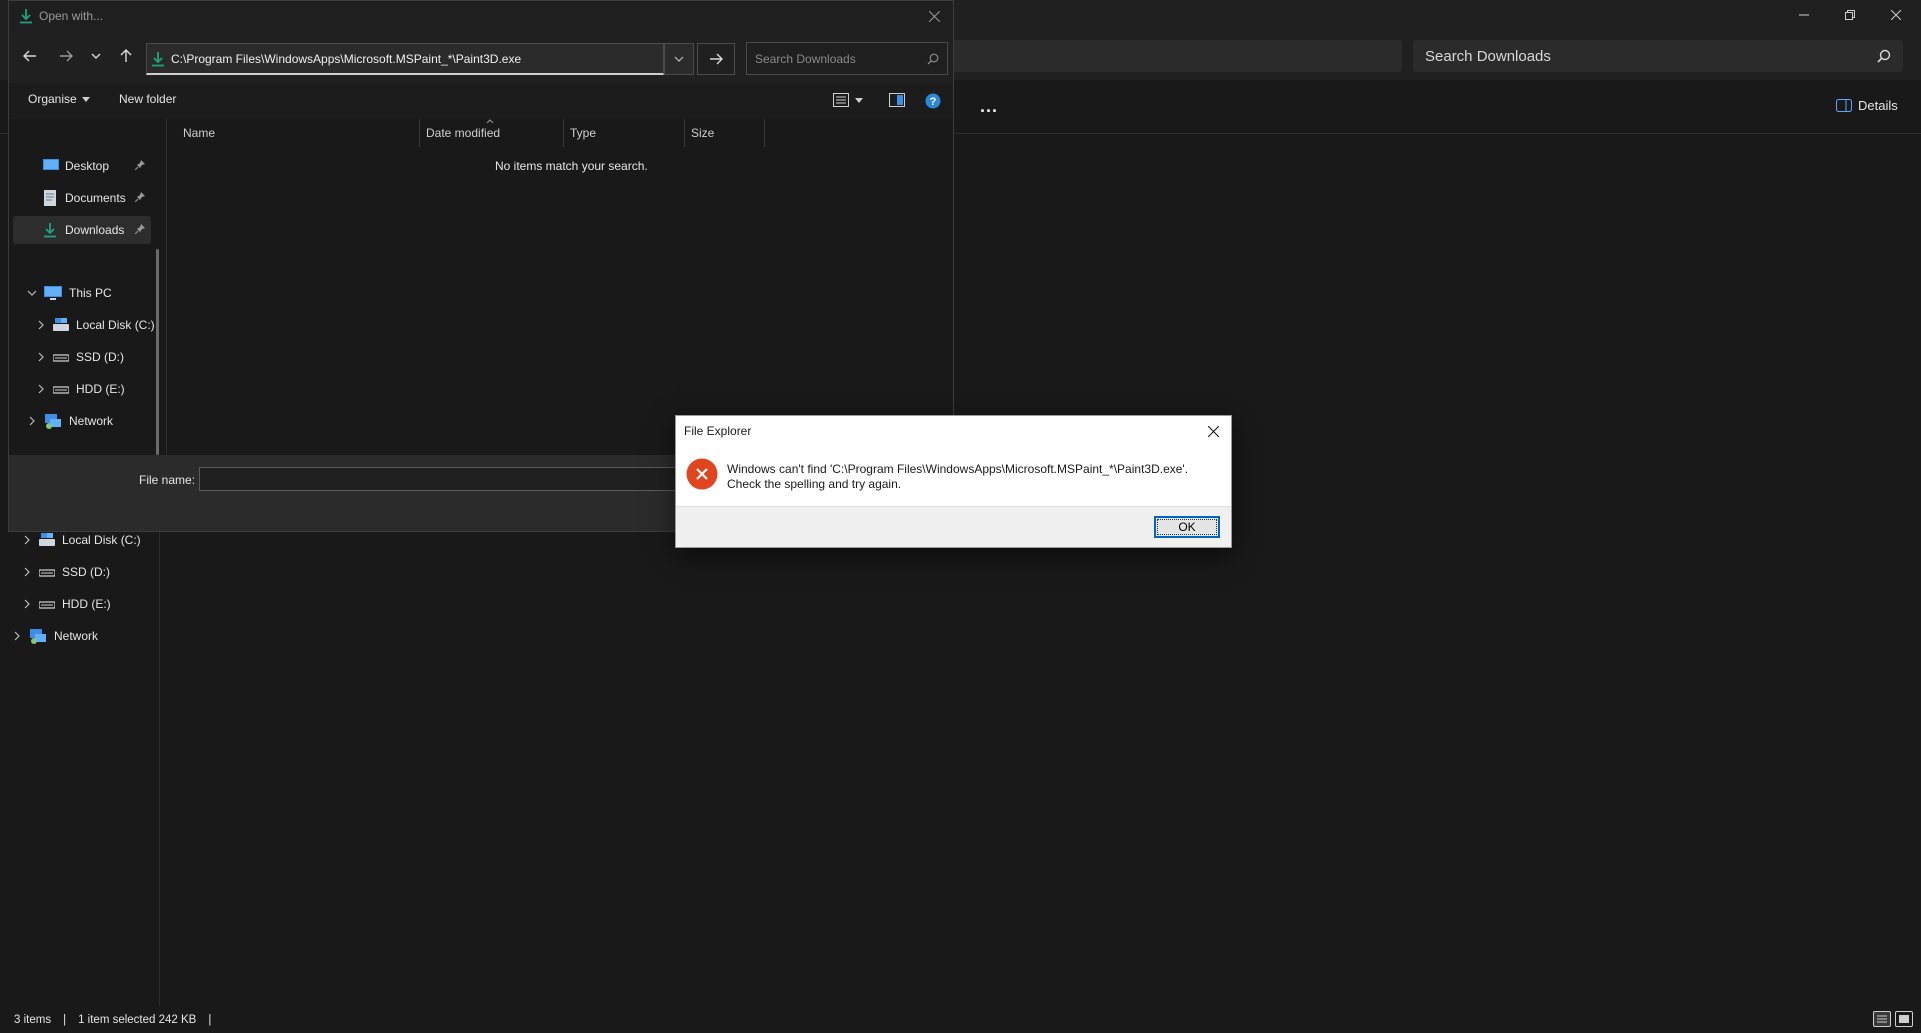 This screenshot has width=1921, height=1033. Describe the element at coordinates (933, 59) in the screenshot. I see `search-icon` at that location.